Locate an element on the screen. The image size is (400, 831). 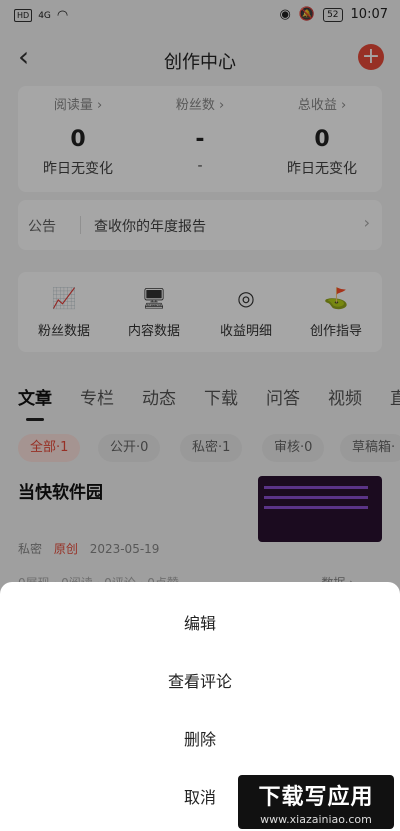
site-watermark: 下载写应用 www.xiazainiao.com is located at coordinates (316, 802).